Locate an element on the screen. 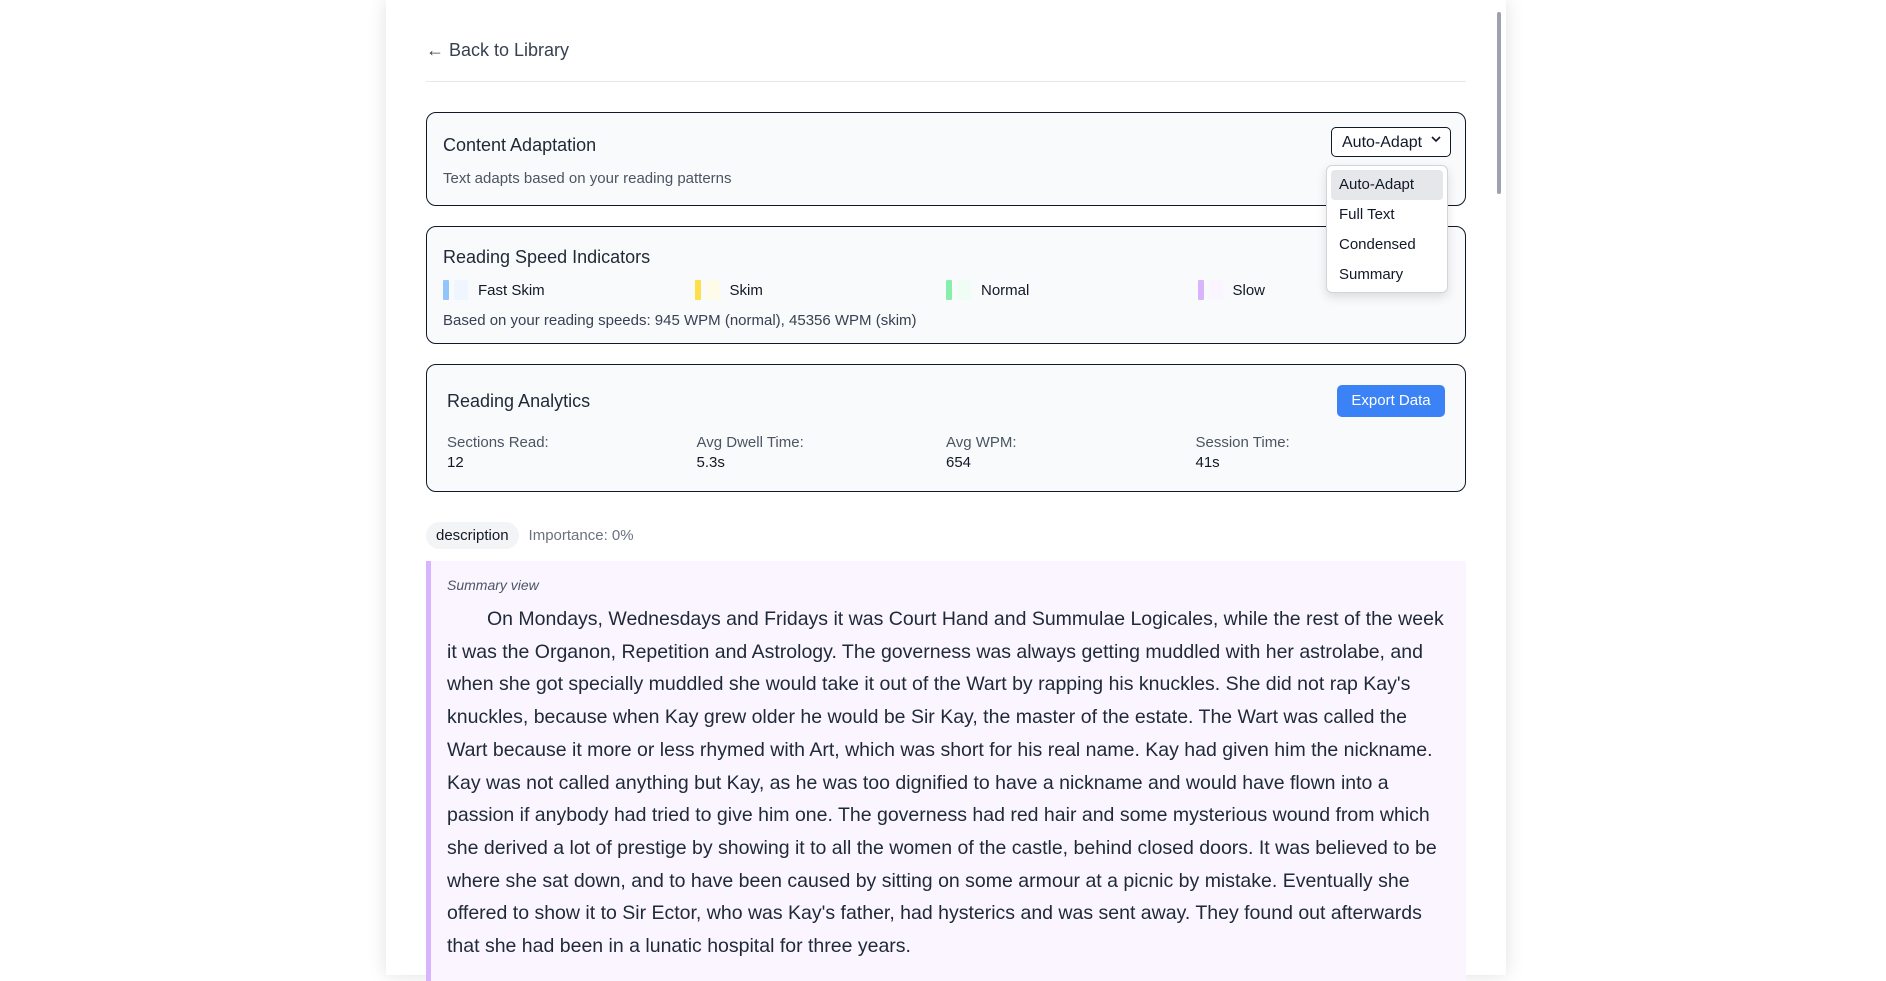 This screenshot has width=1886, height=981. scrollbar-thumb is located at coordinates (1499, 103).